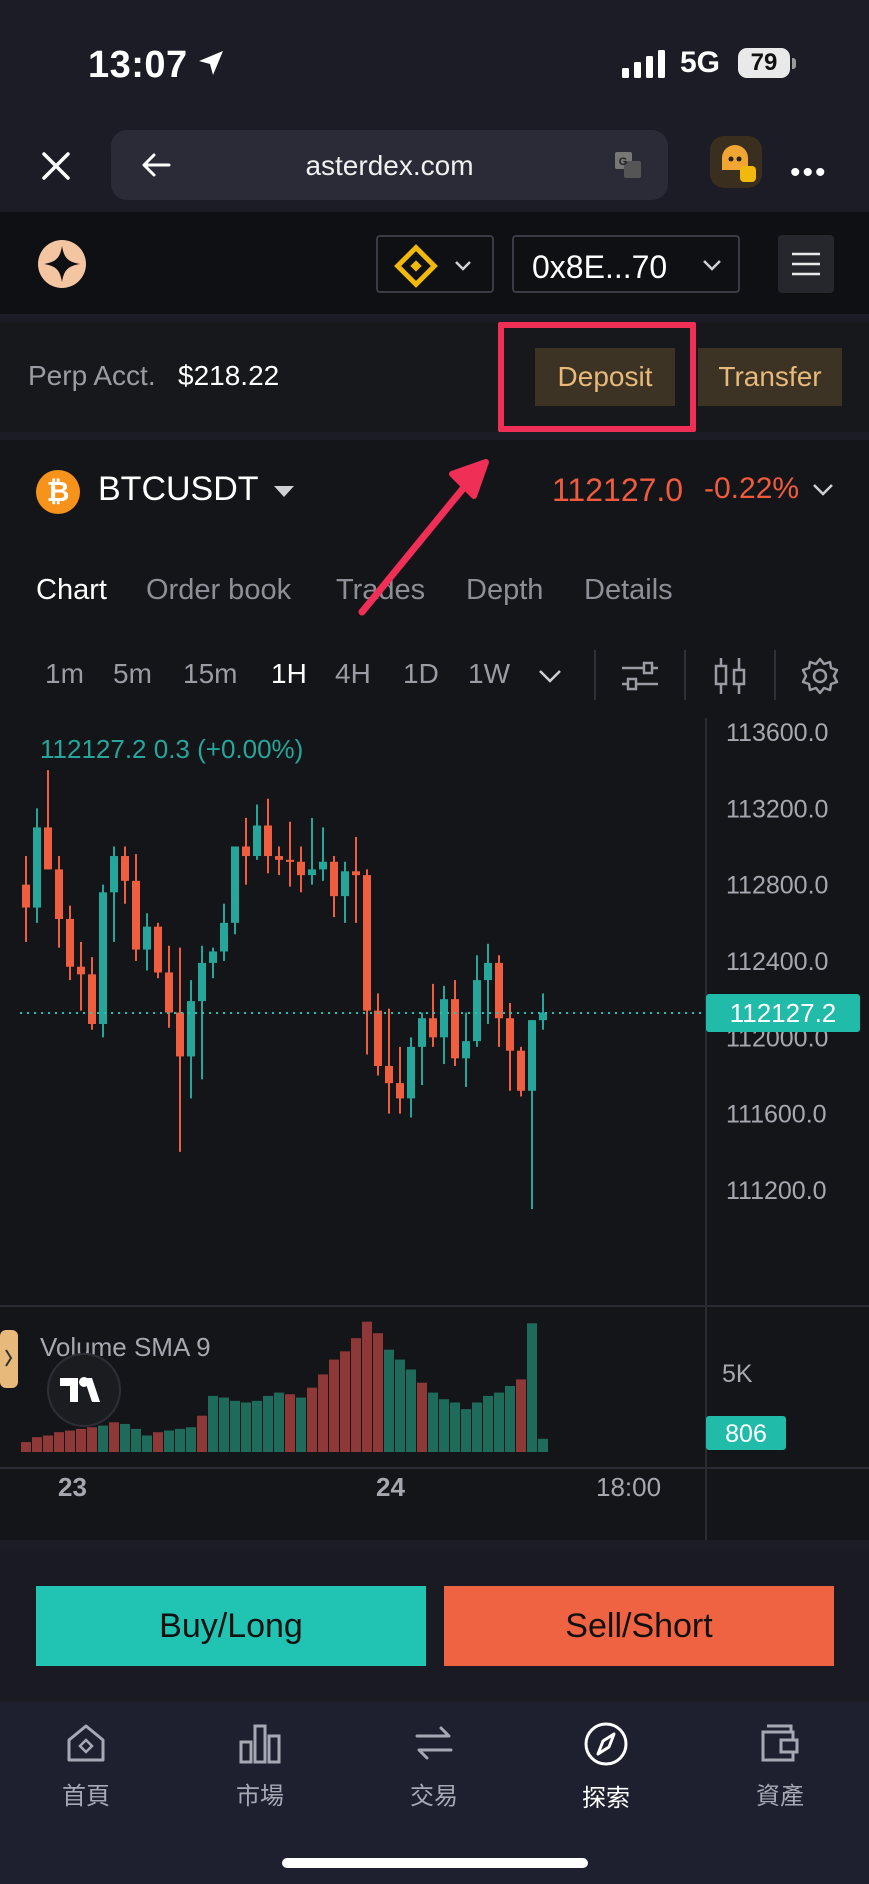 This screenshot has height=1884, width=869. I want to click on interval-4h: 4H, so click(353, 674).